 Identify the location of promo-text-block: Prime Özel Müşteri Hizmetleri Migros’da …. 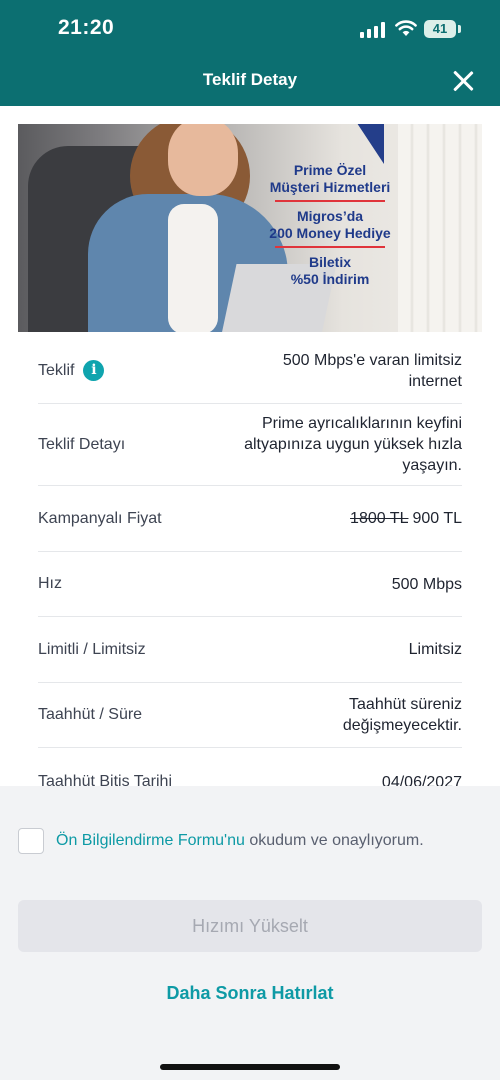
(330, 225).